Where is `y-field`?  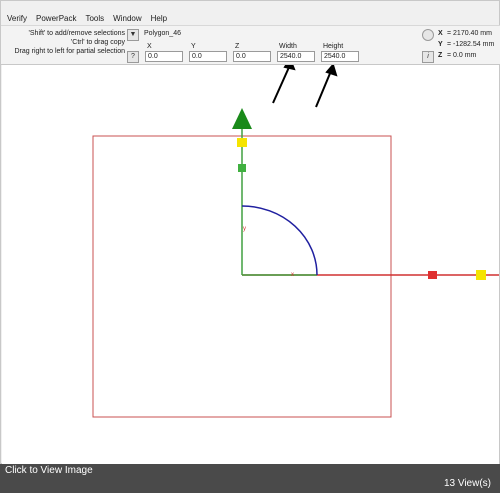
y-field is located at coordinates (208, 56).